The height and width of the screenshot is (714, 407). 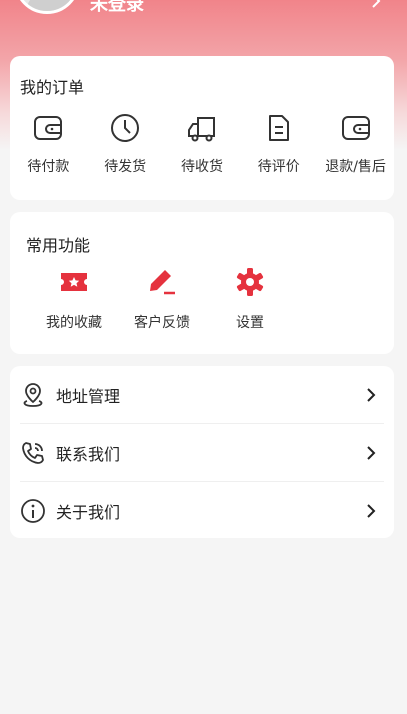 I want to click on menu-item-contact: 联系我们, so click(x=202, y=453).